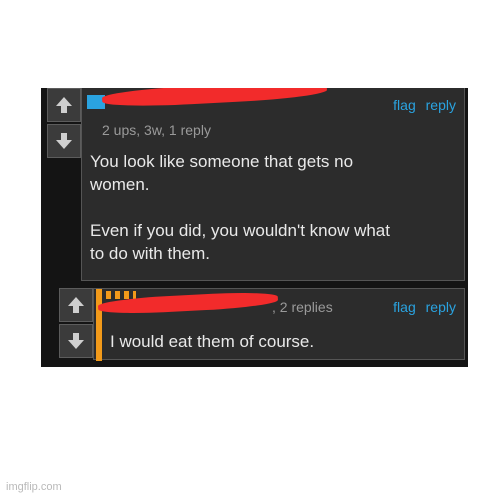  Describe the element at coordinates (214, 98) in the screenshot. I see `username-redaction` at that location.